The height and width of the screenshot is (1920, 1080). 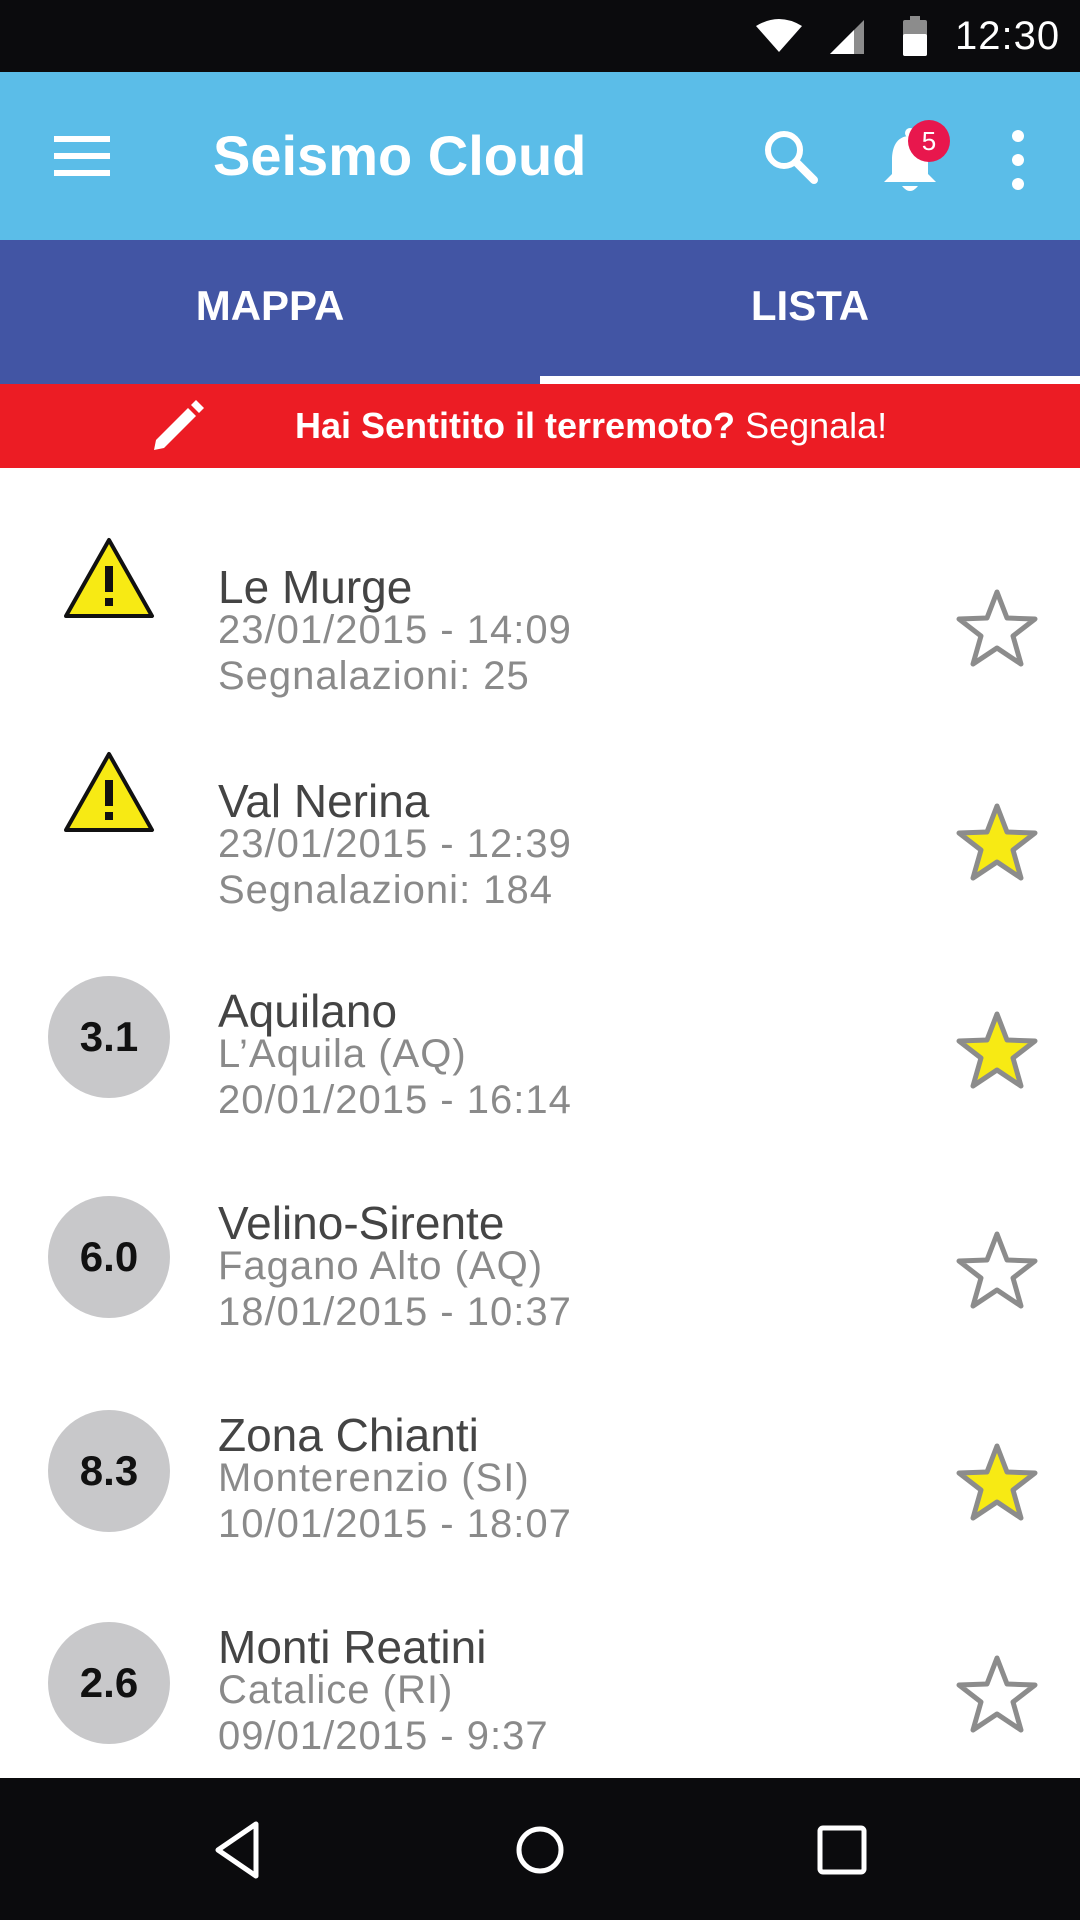 I want to click on signal-icon, so click(x=847, y=37).